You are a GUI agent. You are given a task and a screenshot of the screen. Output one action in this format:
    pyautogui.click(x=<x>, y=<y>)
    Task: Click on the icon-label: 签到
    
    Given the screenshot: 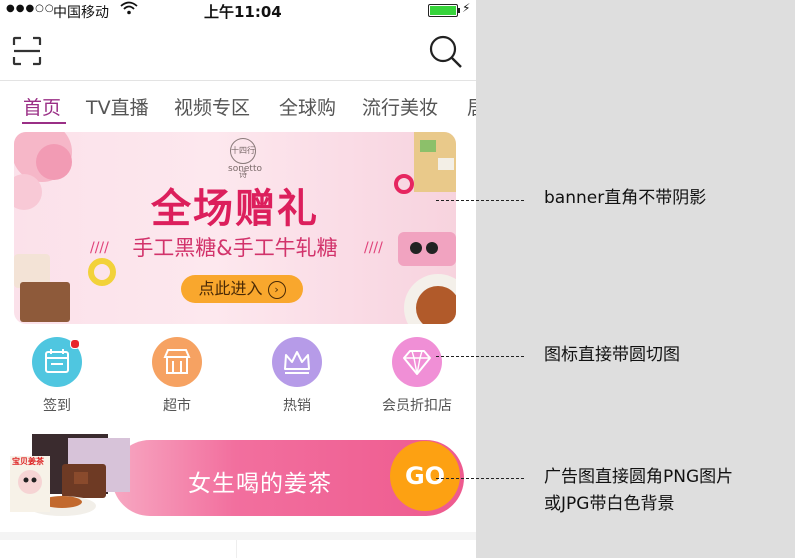 What is the action you would take?
    pyautogui.click(x=57, y=406)
    